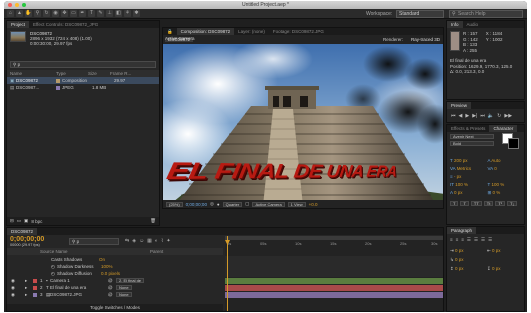  What do you see at coordinates (153, 221) in the screenshot?
I see `trash-icon: 🗑` at bounding box center [153, 221].